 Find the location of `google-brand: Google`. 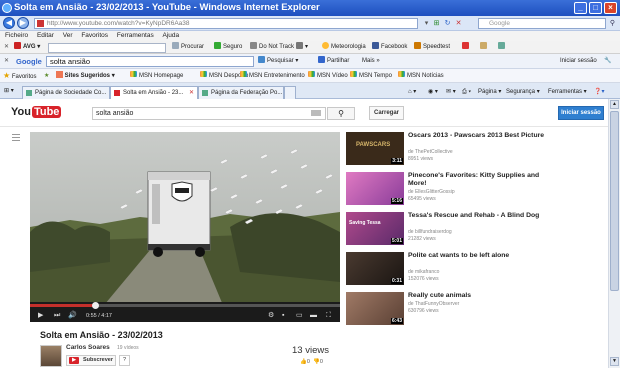

google-brand: Google is located at coordinates (29, 61).